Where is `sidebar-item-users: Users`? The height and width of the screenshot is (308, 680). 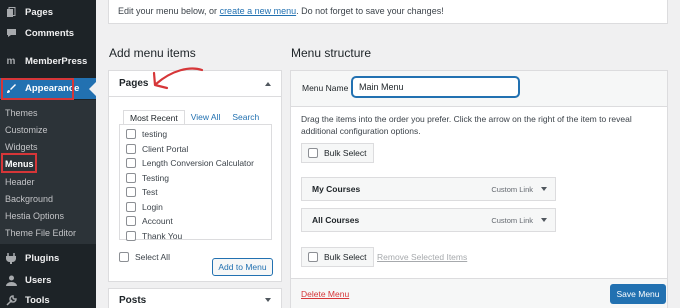 sidebar-item-users: Users is located at coordinates (48, 280).